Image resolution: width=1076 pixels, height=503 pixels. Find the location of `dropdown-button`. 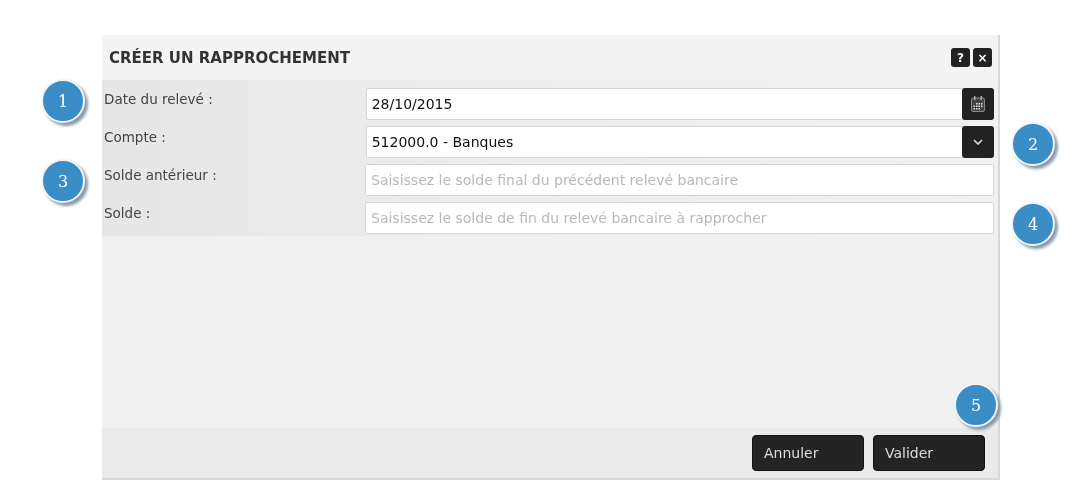

dropdown-button is located at coordinates (978, 142).